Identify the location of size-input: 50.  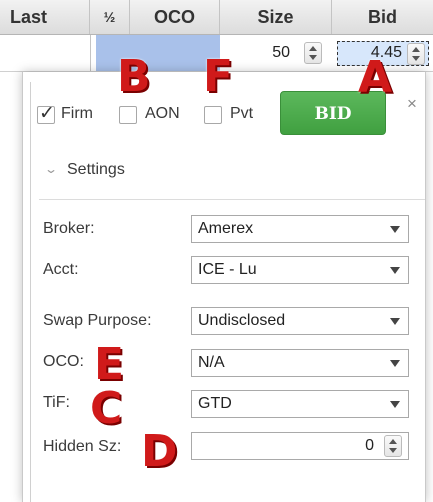
(273, 53).